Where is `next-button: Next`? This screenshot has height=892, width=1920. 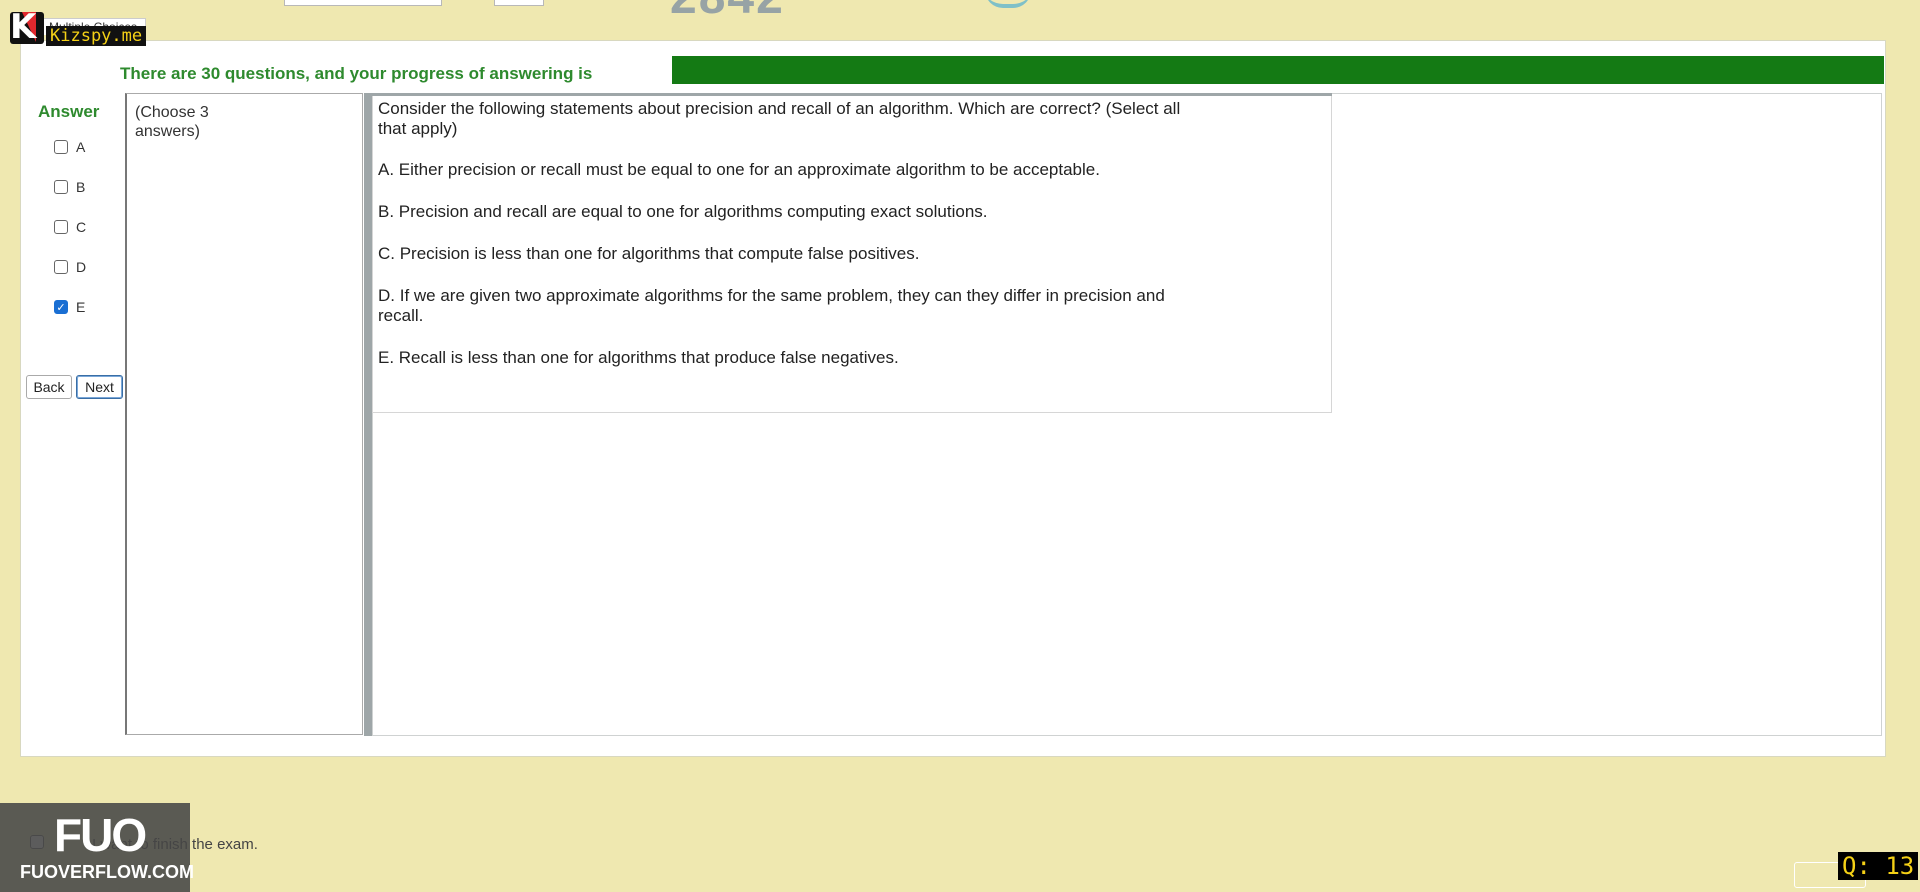 next-button: Next is located at coordinates (99, 387).